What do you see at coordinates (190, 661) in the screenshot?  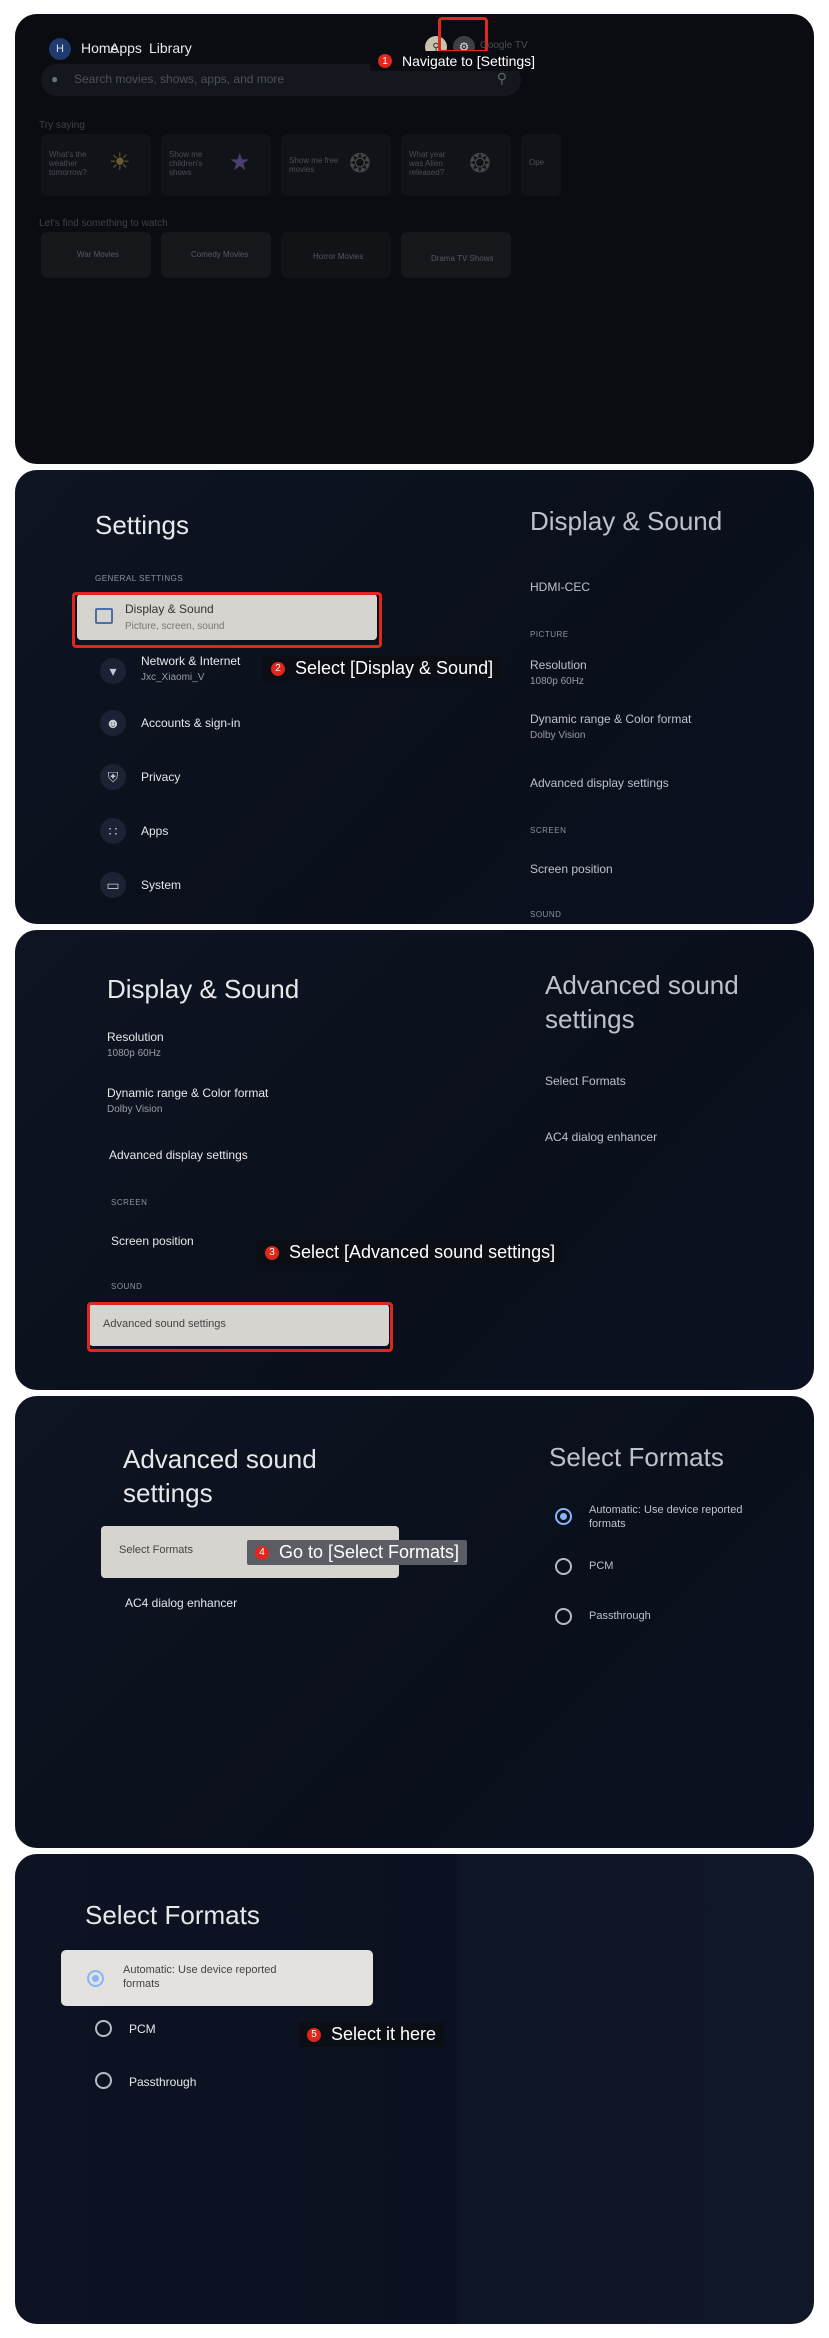 I see `menu-item-network: Network & Internet` at bounding box center [190, 661].